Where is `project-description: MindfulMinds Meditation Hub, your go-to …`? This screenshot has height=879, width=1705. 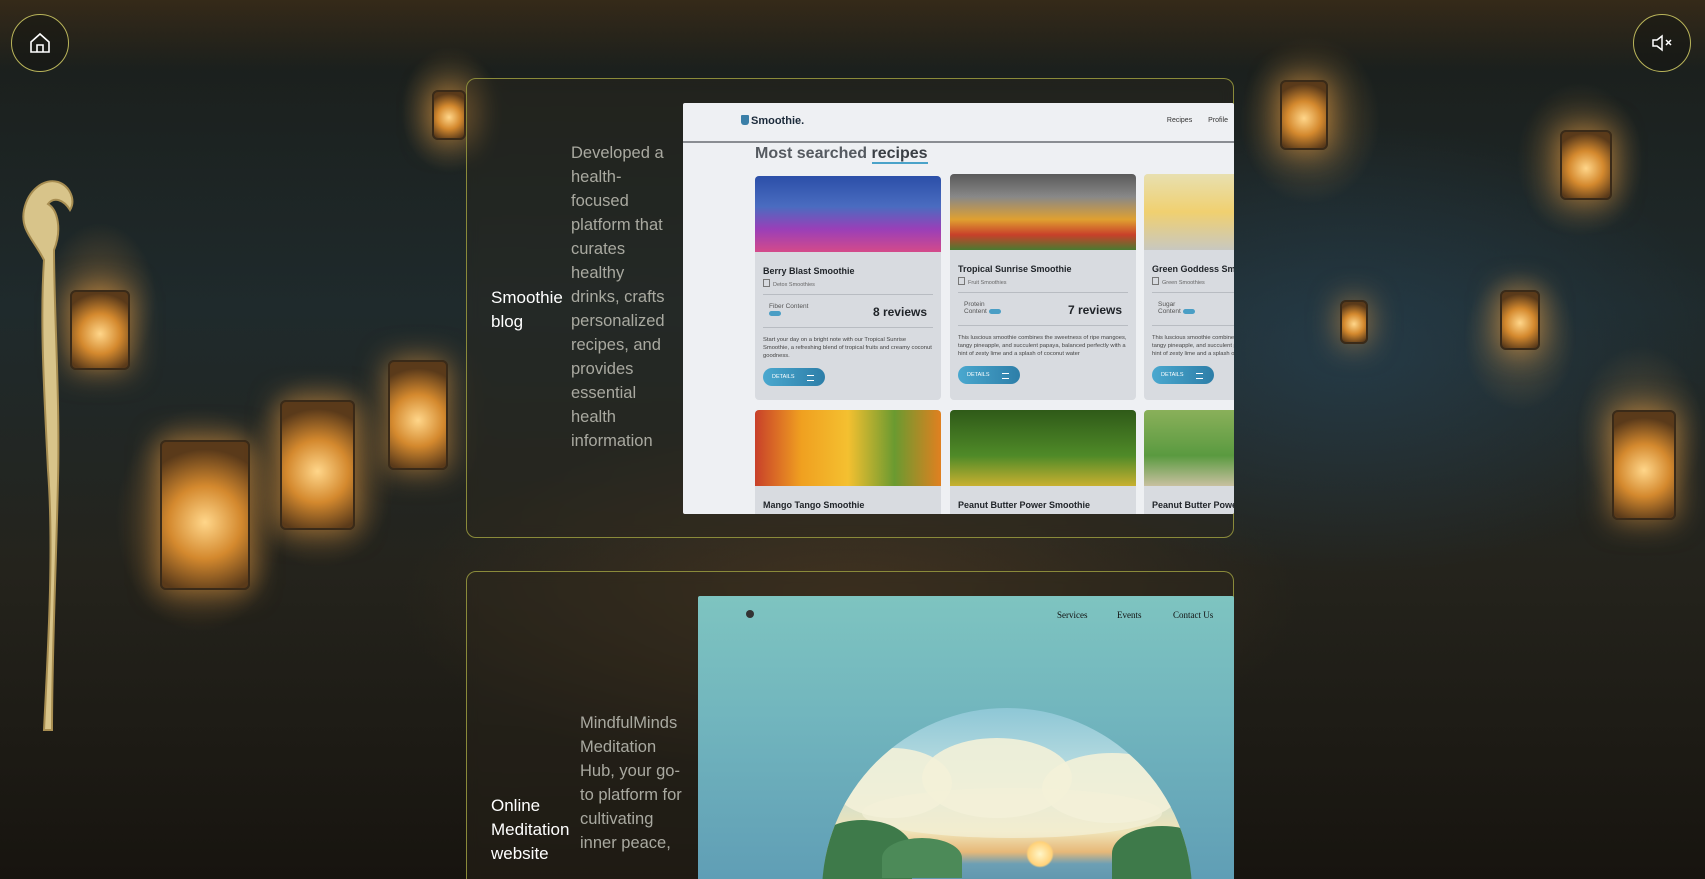 project-description: MindfulMinds Meditation Hub, your go-to … is located at coordinates (631, 783).